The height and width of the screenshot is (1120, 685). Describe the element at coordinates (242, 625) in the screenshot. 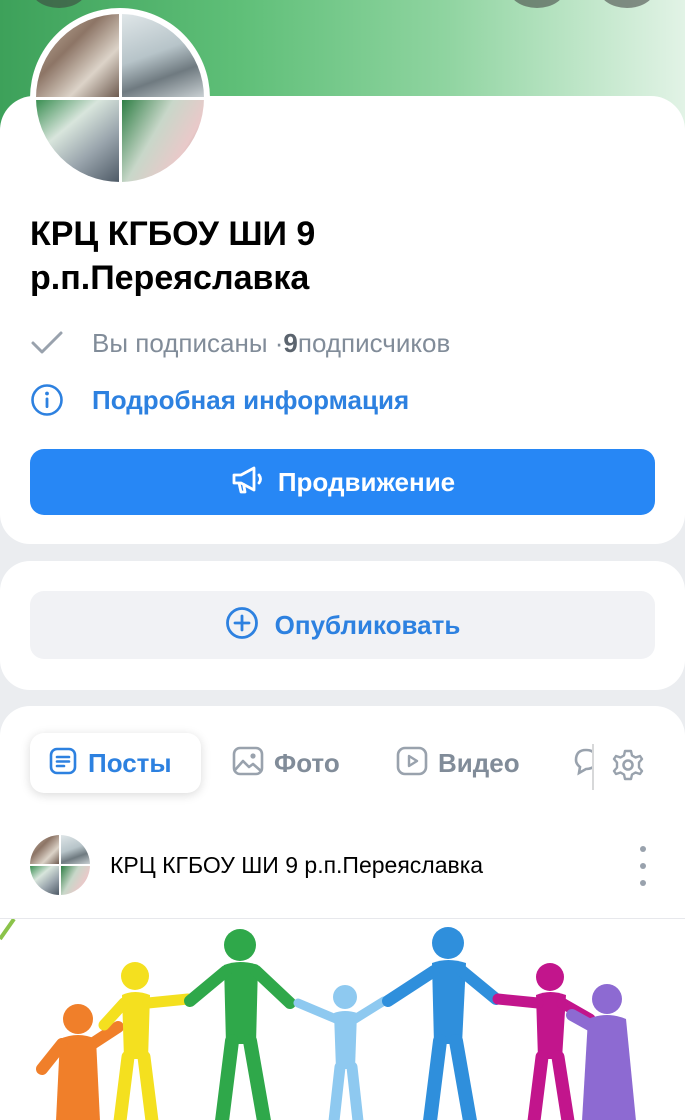

I see `plus-circle-icon` at that location.